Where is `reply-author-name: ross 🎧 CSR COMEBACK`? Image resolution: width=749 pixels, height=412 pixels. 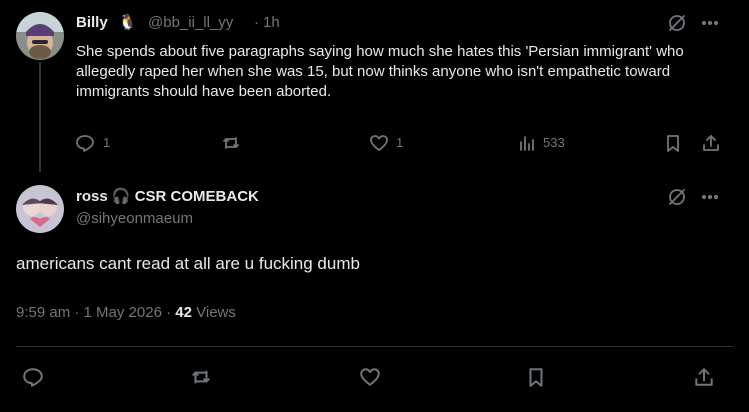
reply-author-name: ross 🎧 CSR COMEBACK is located at coordinates (167, 196).